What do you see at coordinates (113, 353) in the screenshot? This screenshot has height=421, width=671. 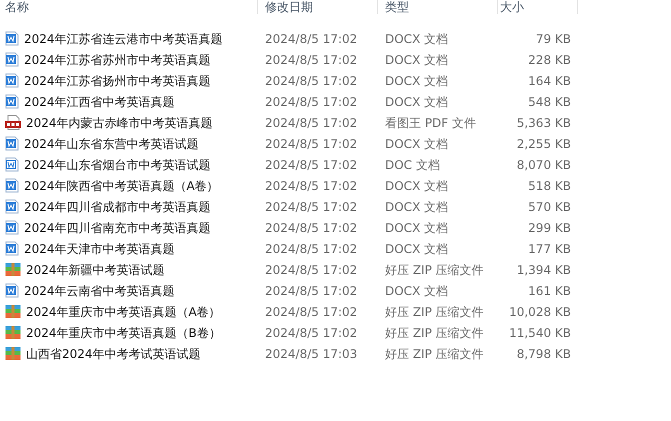 I see `file-name: 山西省2024年中考考试英语试题` at bounding box center [113, 353].